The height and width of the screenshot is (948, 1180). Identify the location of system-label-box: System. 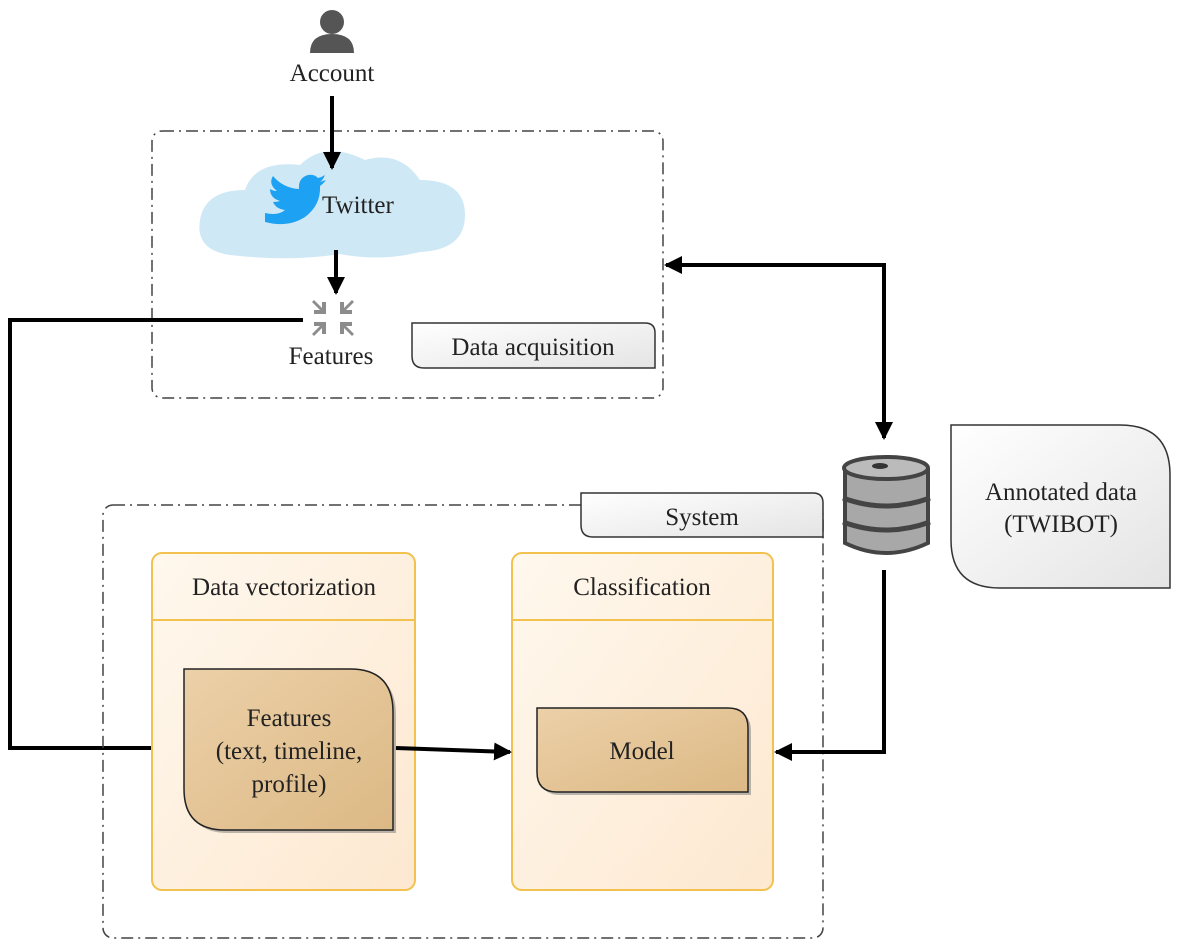
(702, 515).